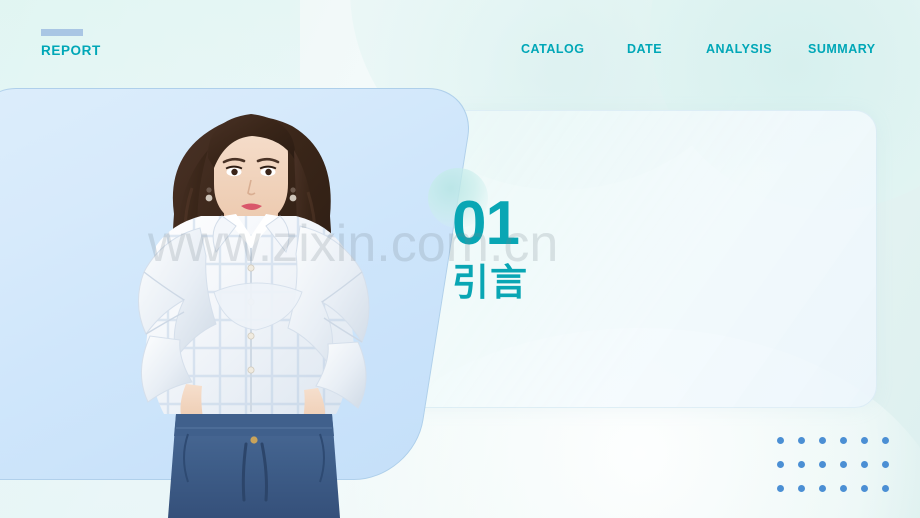  I want to click on brand-name-label: REPORT, so click(71, 50).